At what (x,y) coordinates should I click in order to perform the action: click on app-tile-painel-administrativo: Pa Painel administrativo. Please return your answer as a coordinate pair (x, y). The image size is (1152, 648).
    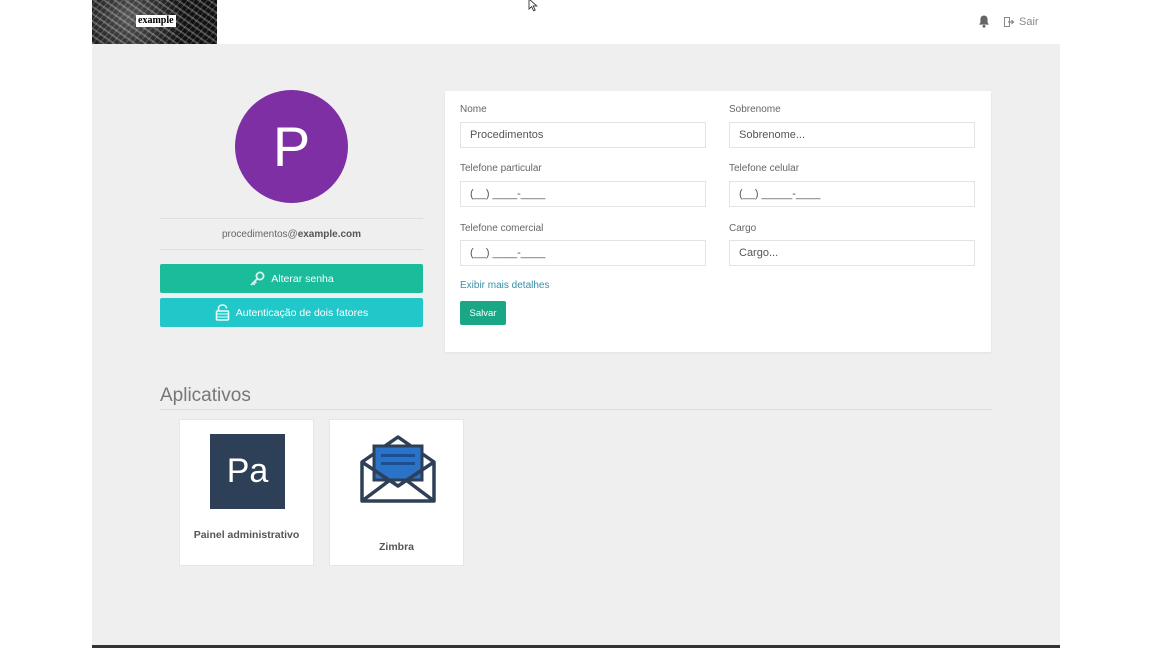
    Looking at the image, I should click on (246, 492).